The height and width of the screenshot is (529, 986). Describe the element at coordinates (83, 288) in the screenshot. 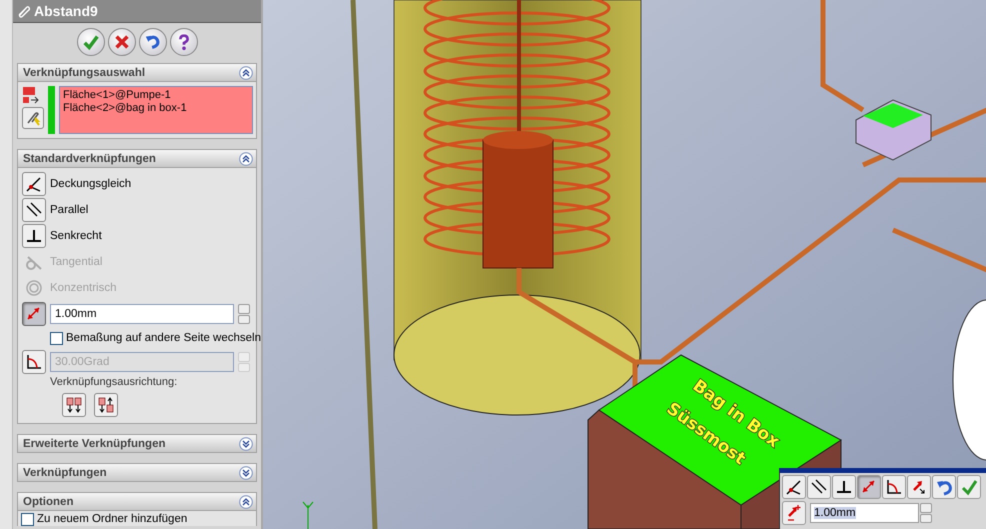

I see `mate-label: Konzentrisch` at that location.